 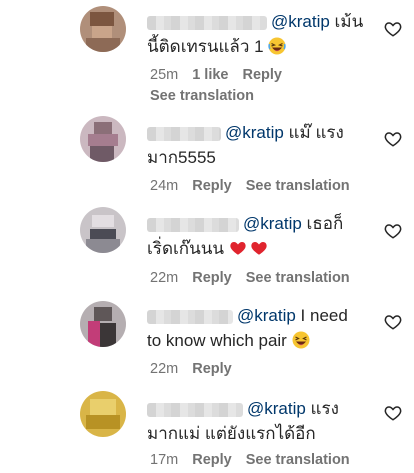 I want to click on likes-count: 1 like, so click(x=210, y=75).